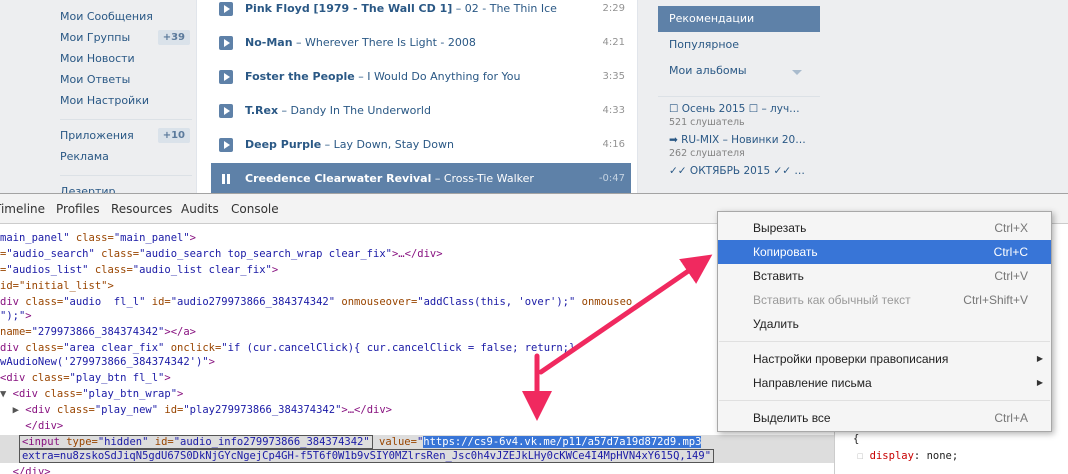  Describe the element at coordinates (57, 286) in the screenshot. I see `dom-node: id="initial_list">` at that location.